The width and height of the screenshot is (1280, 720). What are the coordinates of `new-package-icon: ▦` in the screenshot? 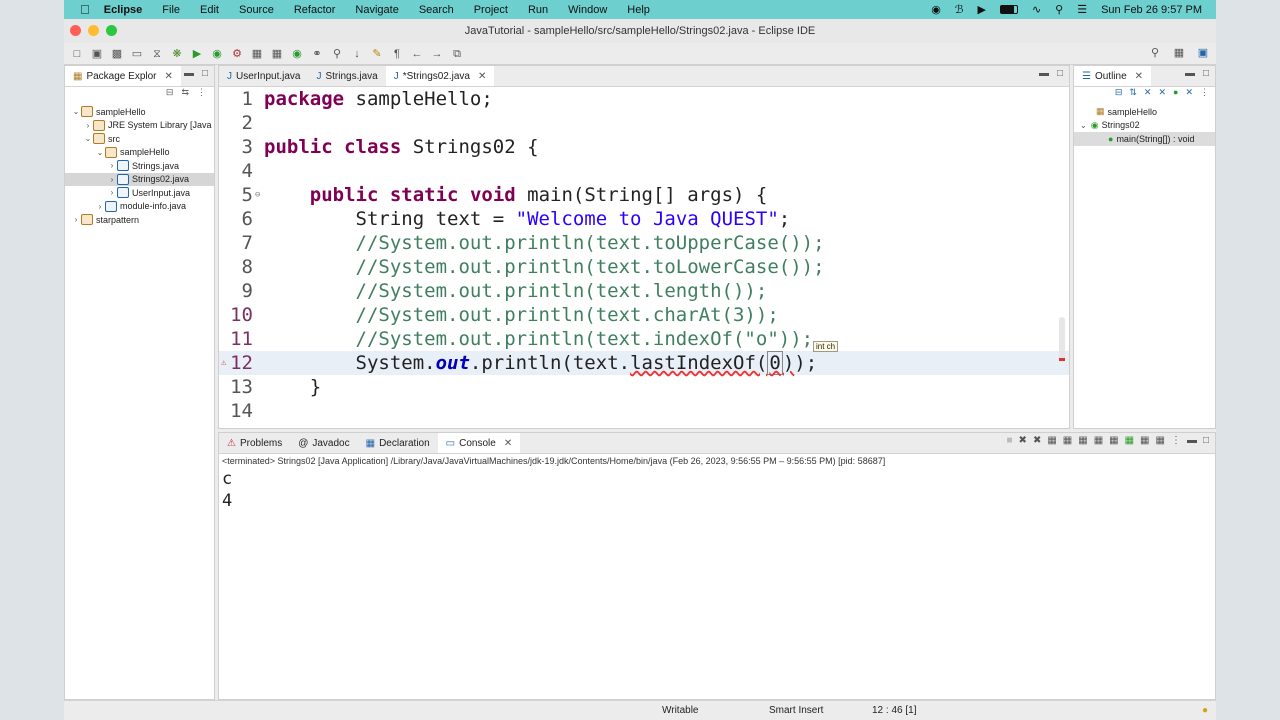 It's located at (277, 54).